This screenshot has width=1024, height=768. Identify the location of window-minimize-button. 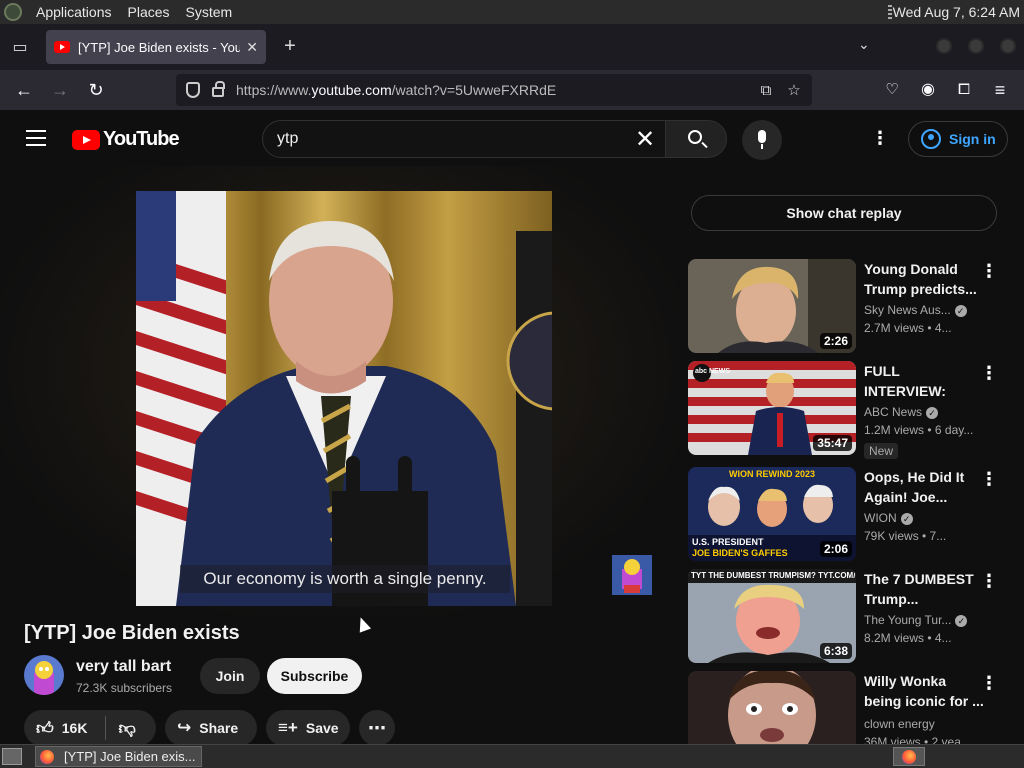
(944, 46).